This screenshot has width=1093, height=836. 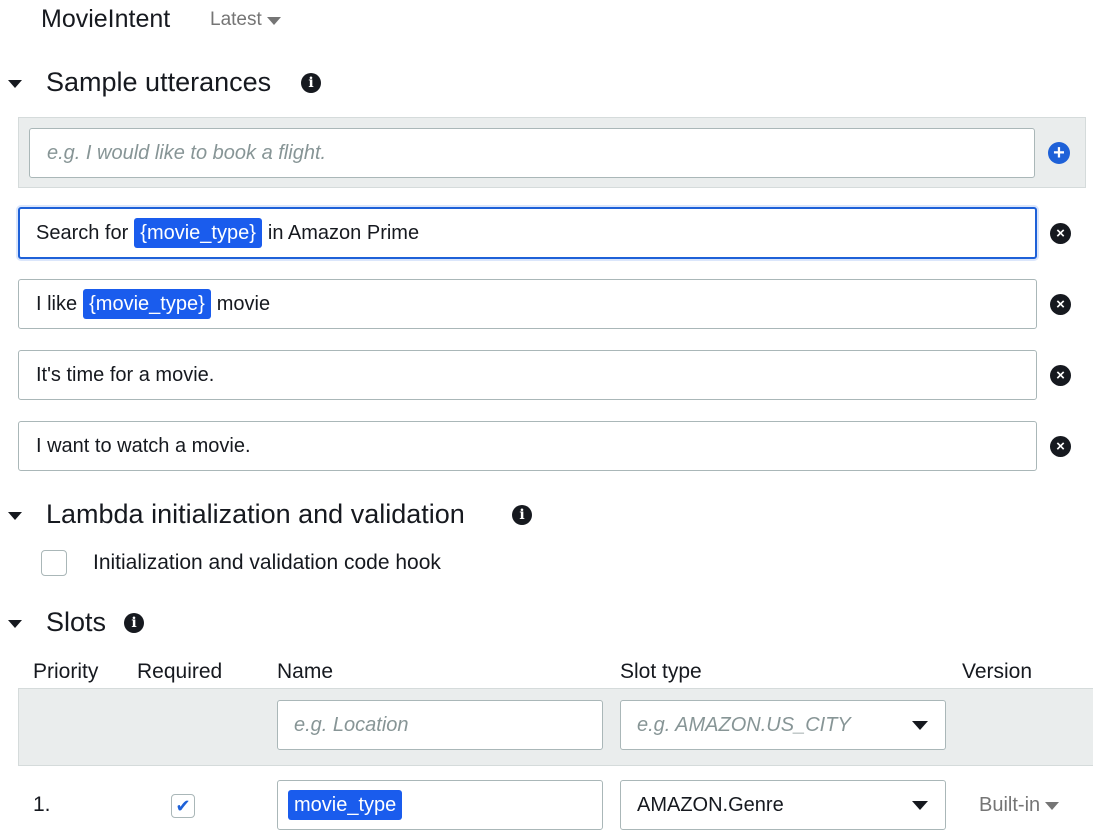 I want to click on slot-type-select: AMAZON.Genre, so click(x=783, y=805).